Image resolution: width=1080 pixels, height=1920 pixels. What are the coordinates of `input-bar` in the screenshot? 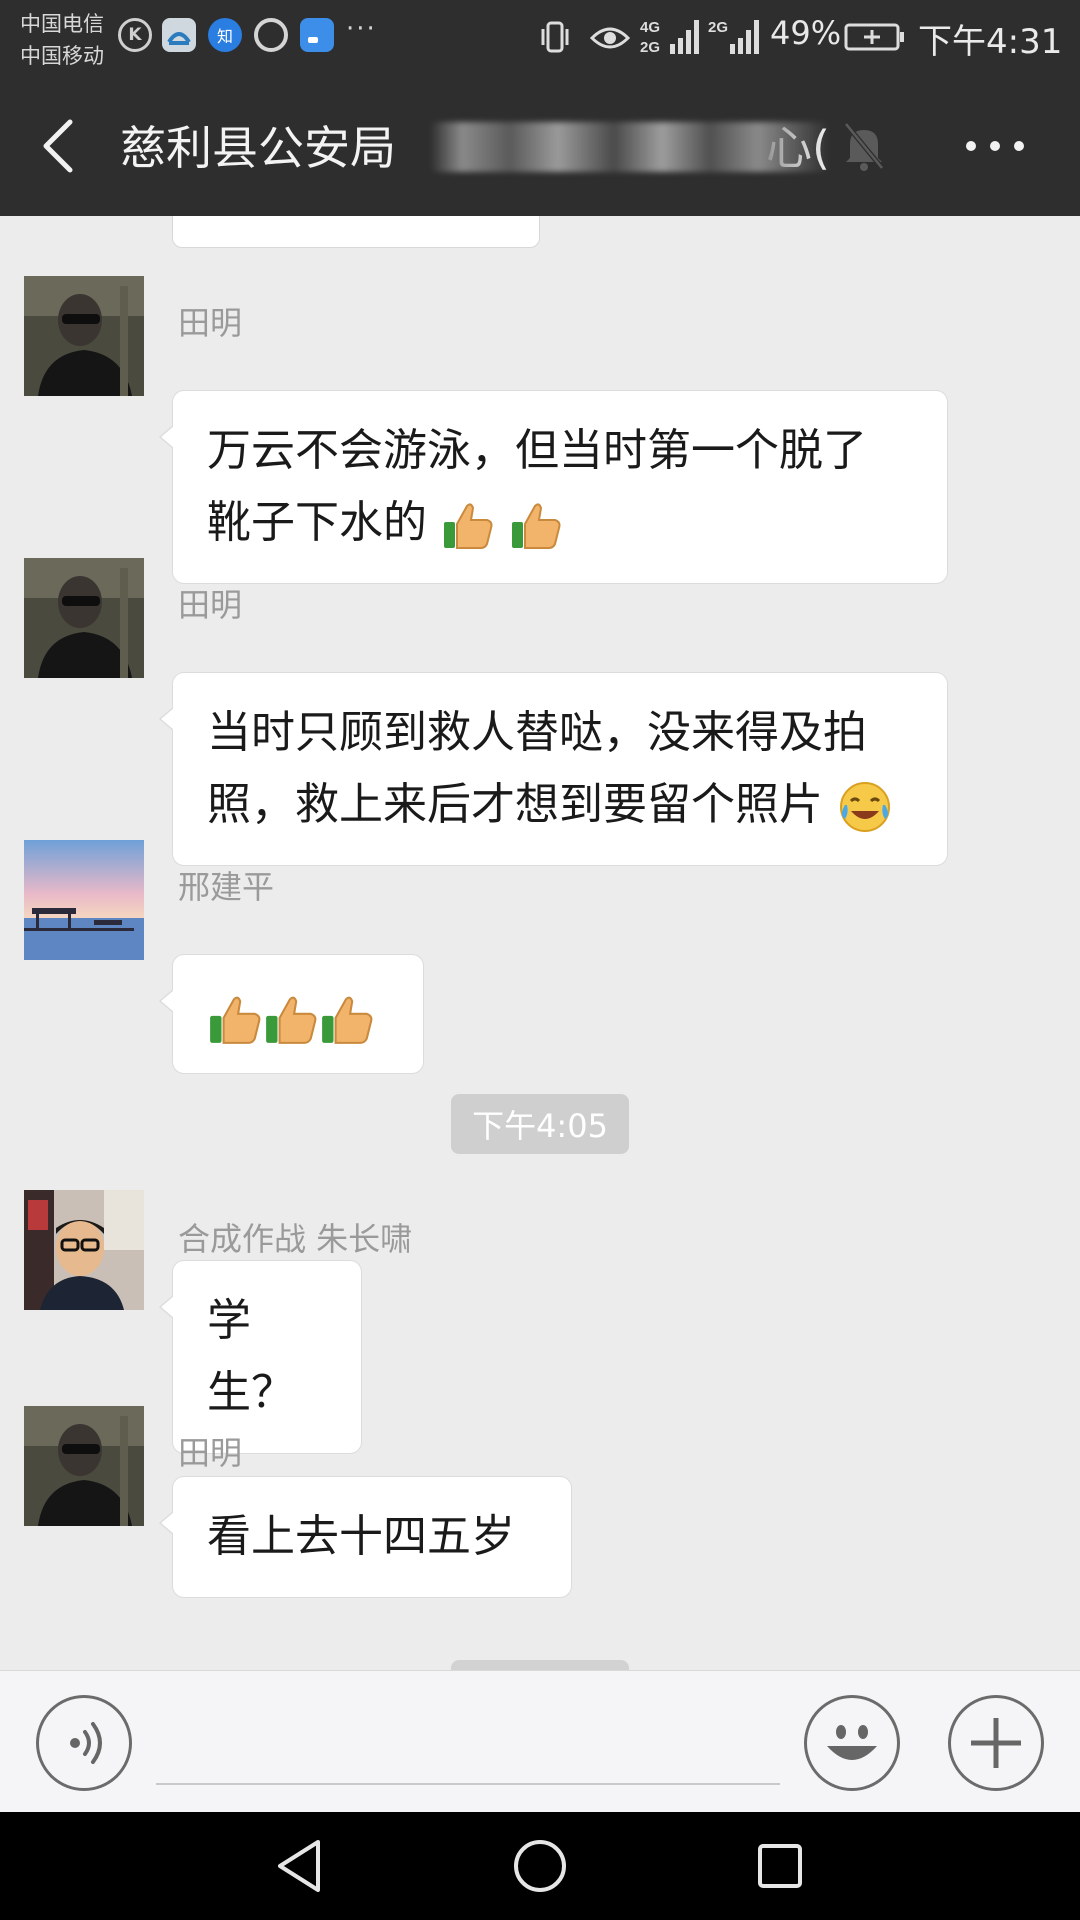 It's located at (540, 1741).